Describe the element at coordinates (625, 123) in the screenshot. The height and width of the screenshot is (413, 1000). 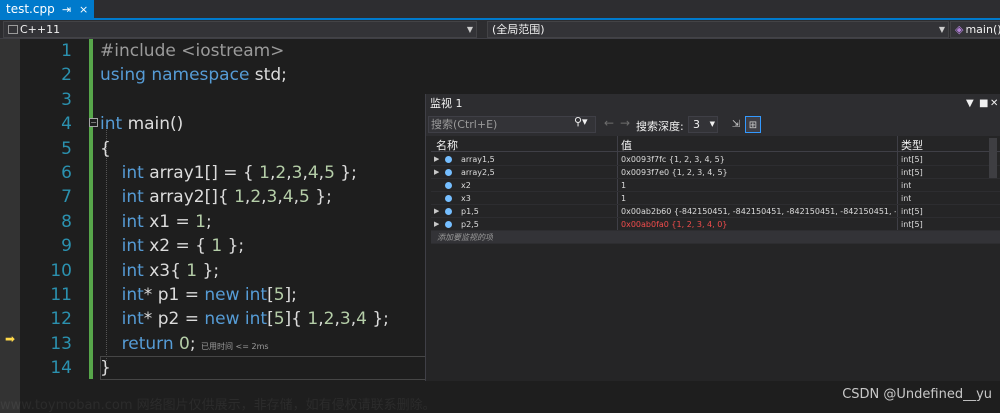
I see `arrow-right-icon: →` at that location.